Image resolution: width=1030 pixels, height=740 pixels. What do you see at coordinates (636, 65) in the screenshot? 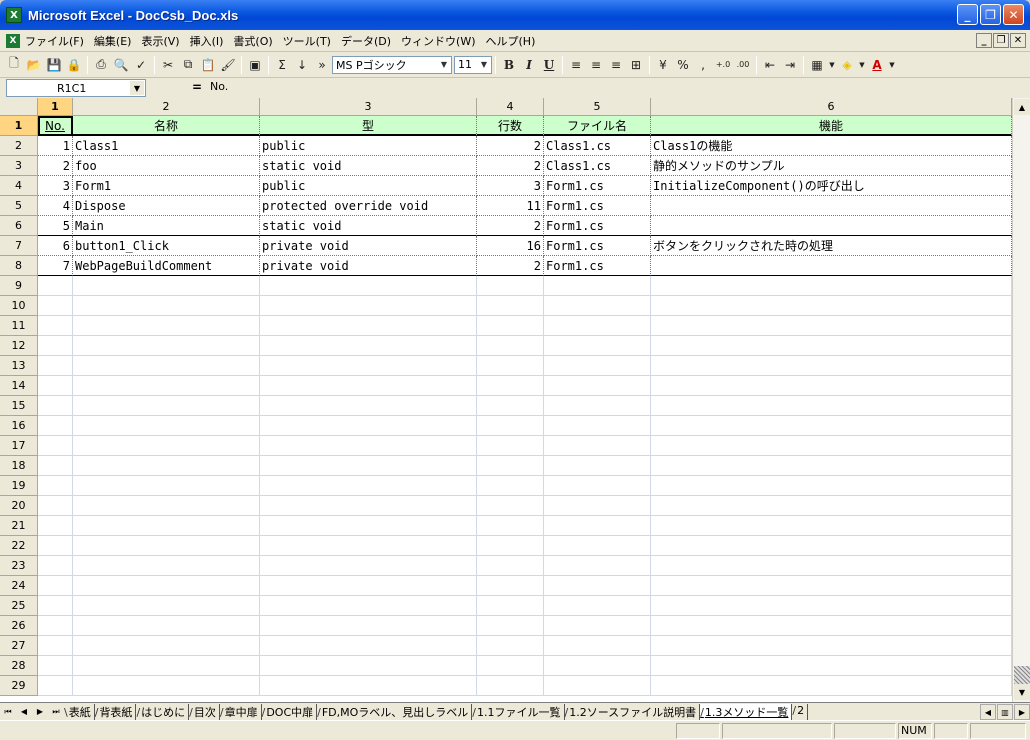
I see `merge-center-icon: ⊞` at bounding box center [636, 65].